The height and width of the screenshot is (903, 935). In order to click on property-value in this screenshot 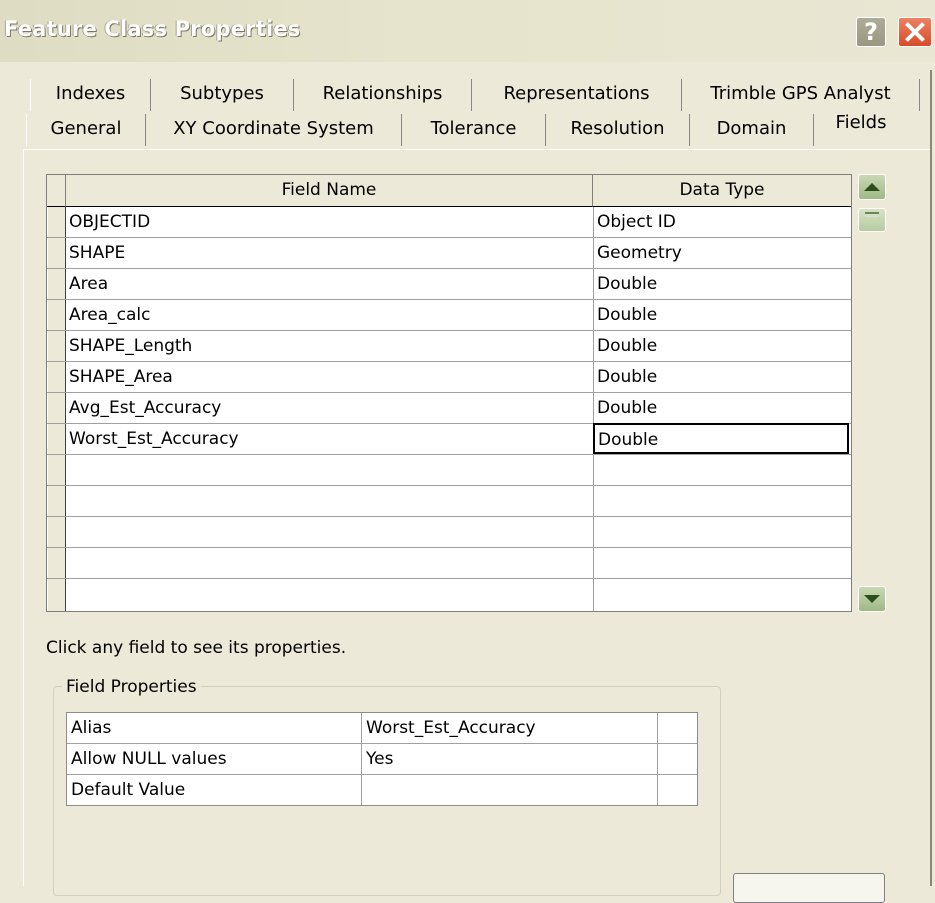, I will do `click(509, 790)`.